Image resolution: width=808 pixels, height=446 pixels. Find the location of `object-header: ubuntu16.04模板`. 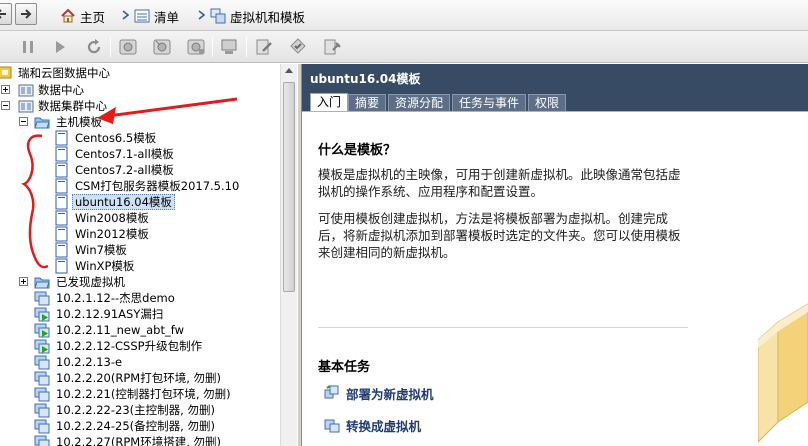

object-header: ubuntu16.04模板 is located at coordinates (555, 78).